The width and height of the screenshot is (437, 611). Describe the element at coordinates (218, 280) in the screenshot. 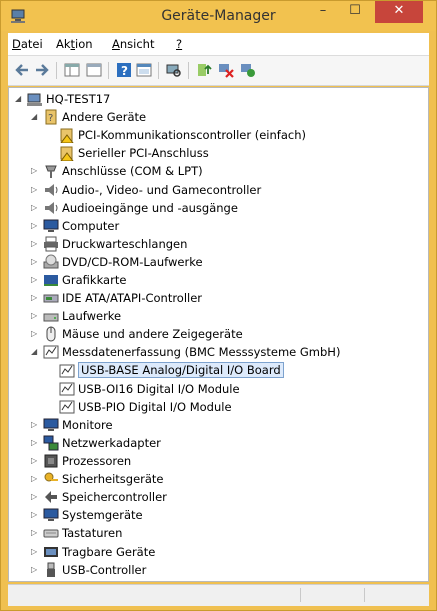

I see `tree-node: ▷ Grafikkarte` at that location.